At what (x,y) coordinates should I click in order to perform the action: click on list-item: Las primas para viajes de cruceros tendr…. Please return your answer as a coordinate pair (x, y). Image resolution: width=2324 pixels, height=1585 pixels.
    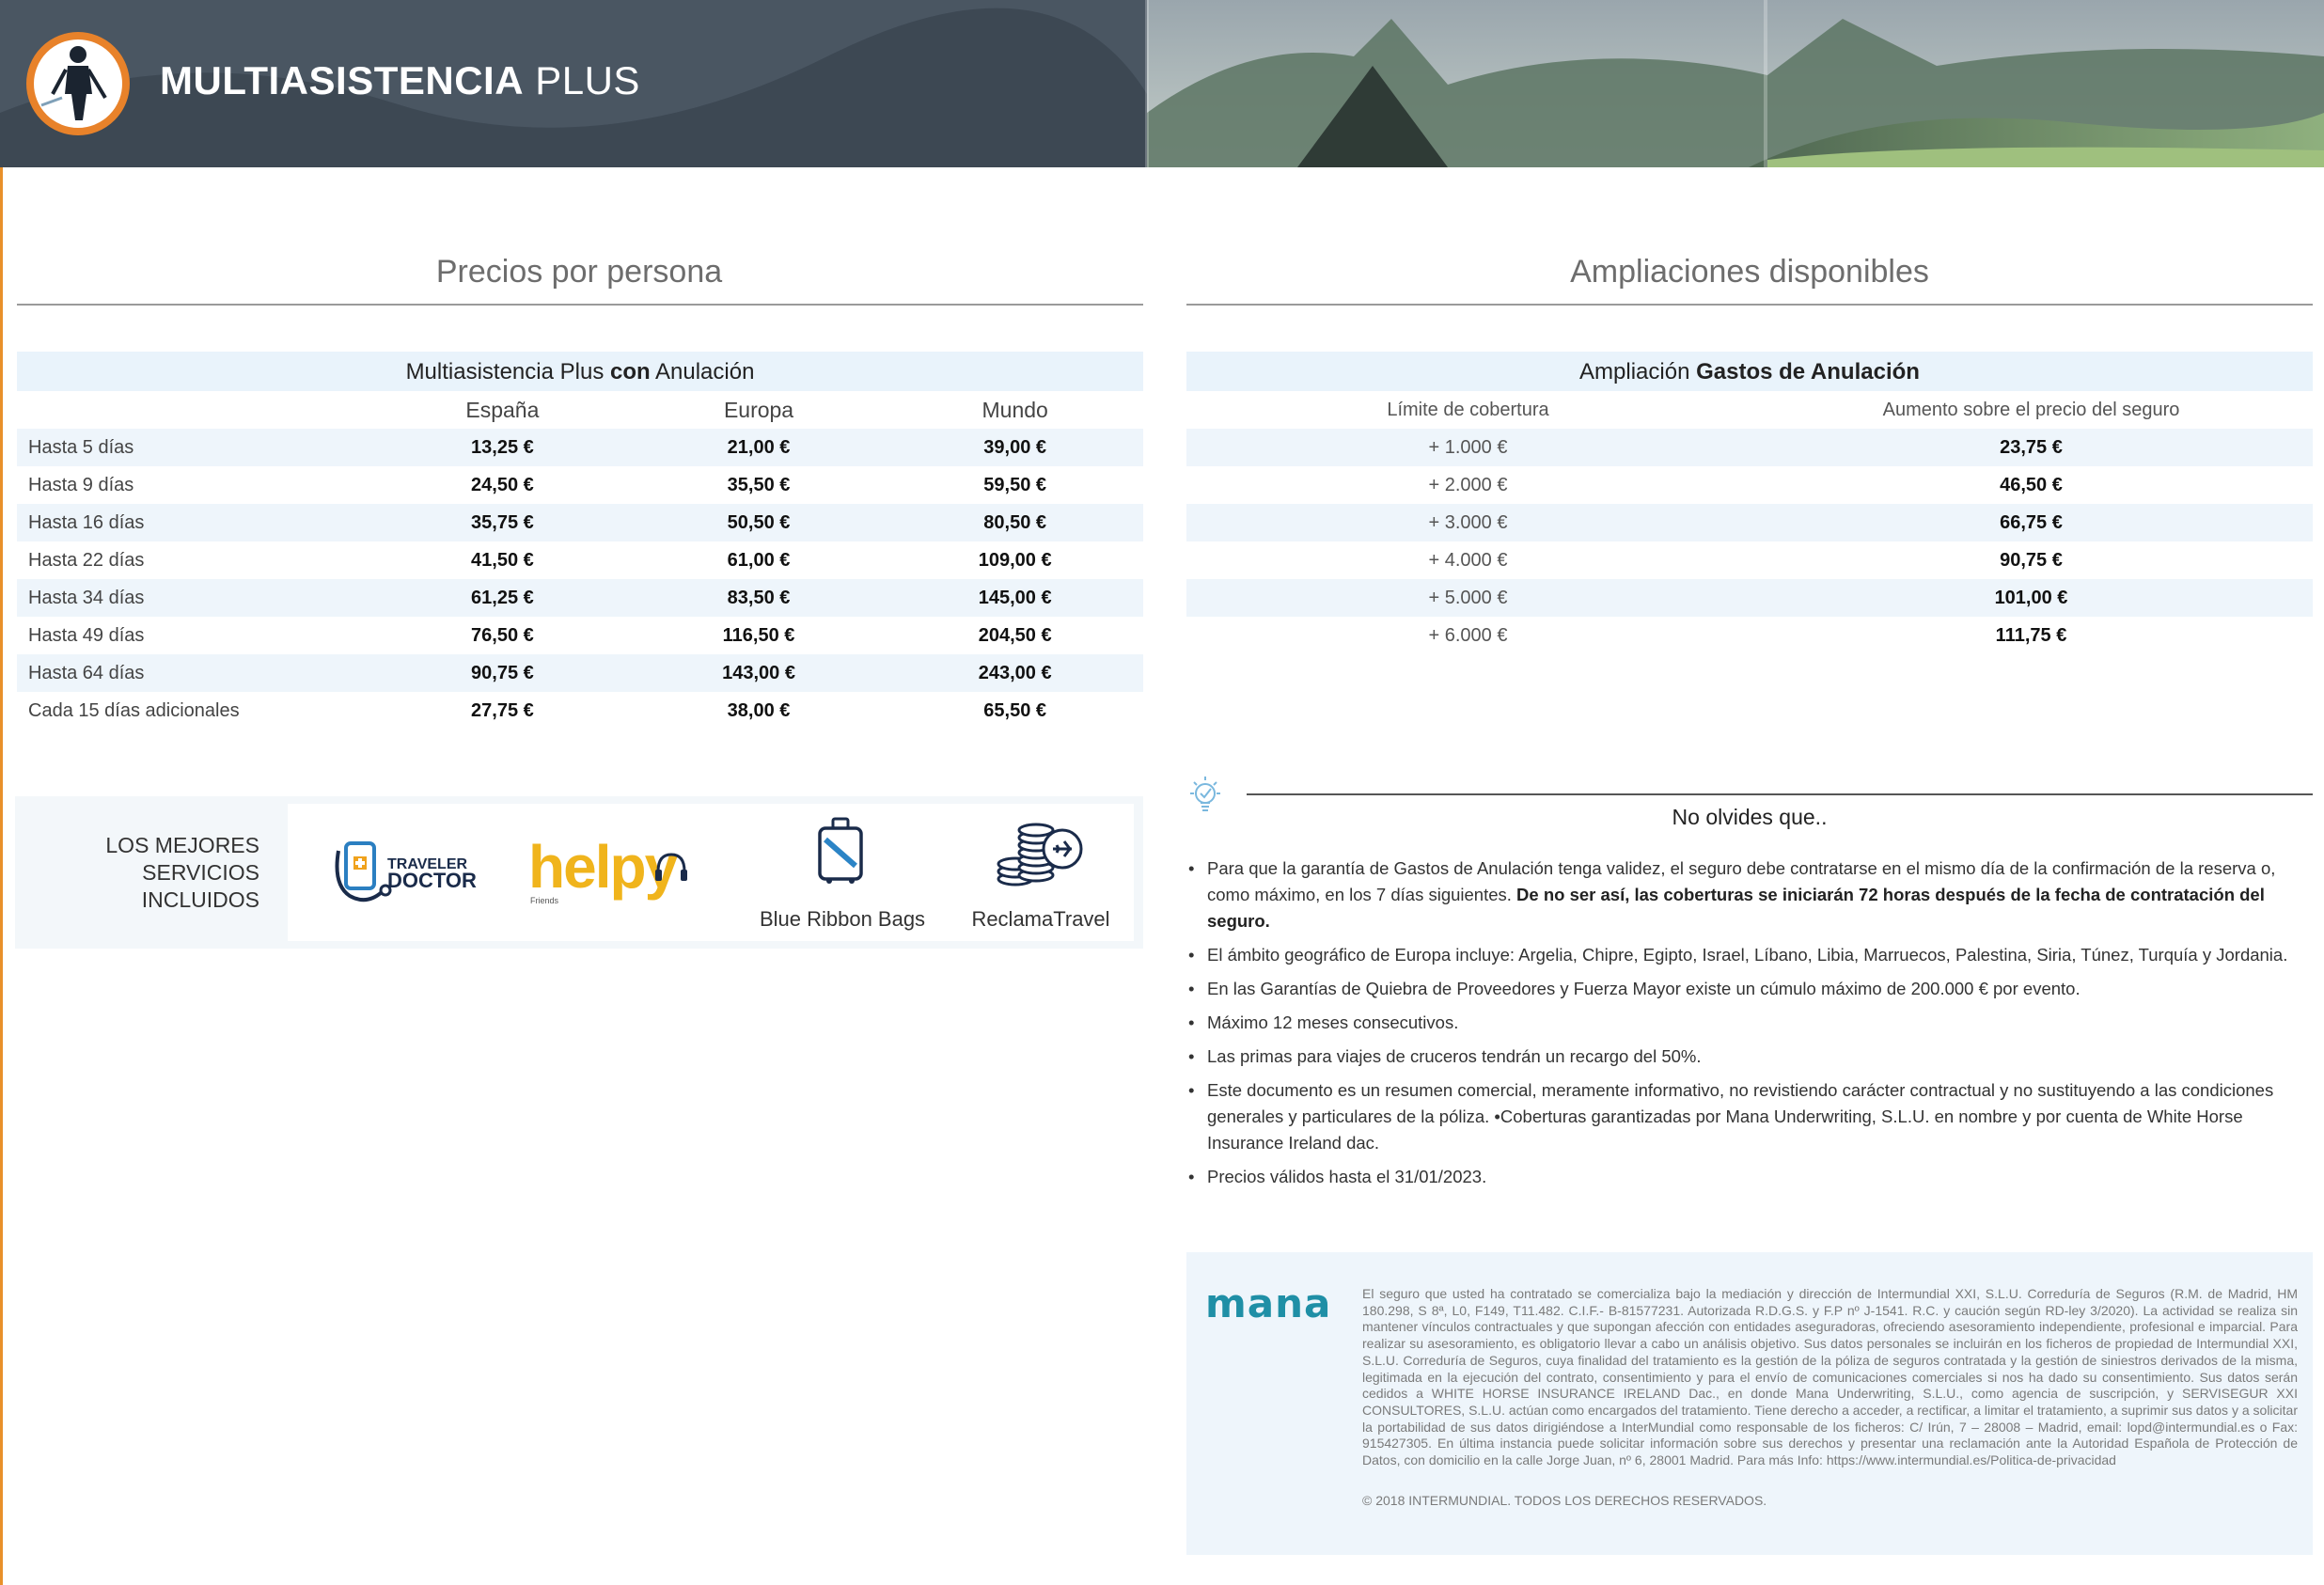
    Looking at the image, I should click on (1750, 1057).